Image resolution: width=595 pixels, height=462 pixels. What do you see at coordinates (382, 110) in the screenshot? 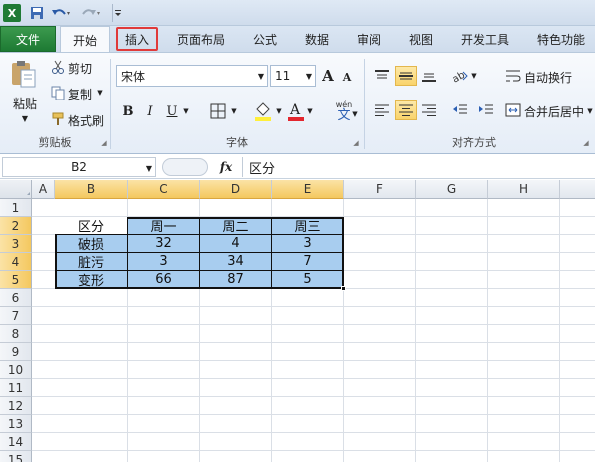
I see `align-left-icon` at bounding box center [382, 110].